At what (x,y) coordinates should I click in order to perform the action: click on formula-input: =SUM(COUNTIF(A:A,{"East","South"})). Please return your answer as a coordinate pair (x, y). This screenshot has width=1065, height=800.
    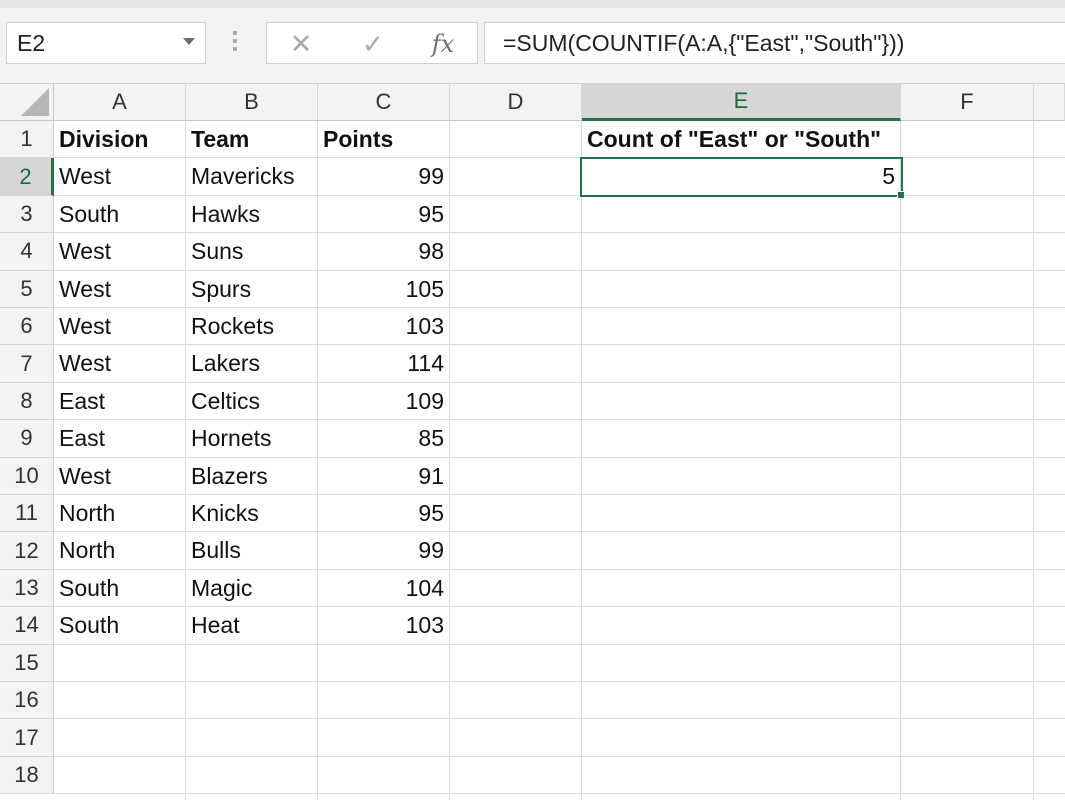
    Looking at the image, I should click on (774, 43).